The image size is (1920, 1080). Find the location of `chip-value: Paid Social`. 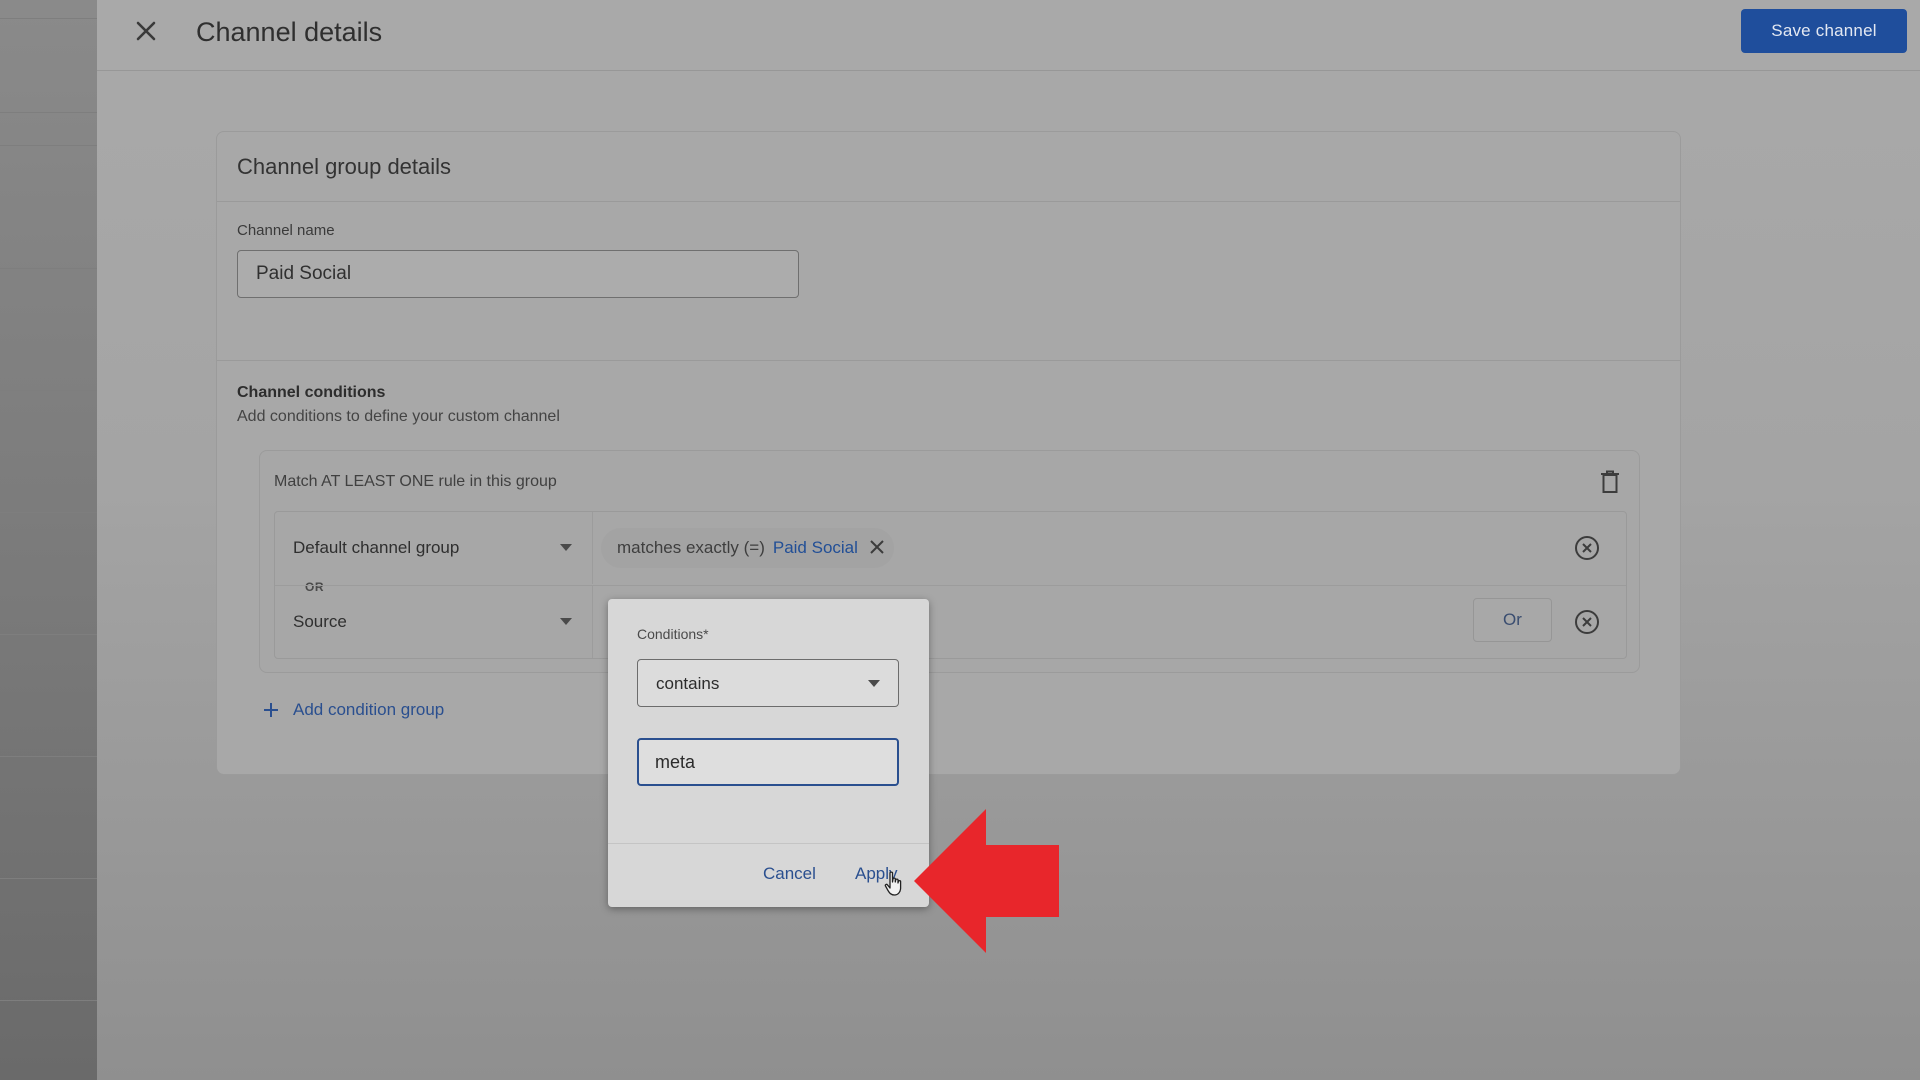

chip-value: Paid Social is located at coordinates (815, 547).